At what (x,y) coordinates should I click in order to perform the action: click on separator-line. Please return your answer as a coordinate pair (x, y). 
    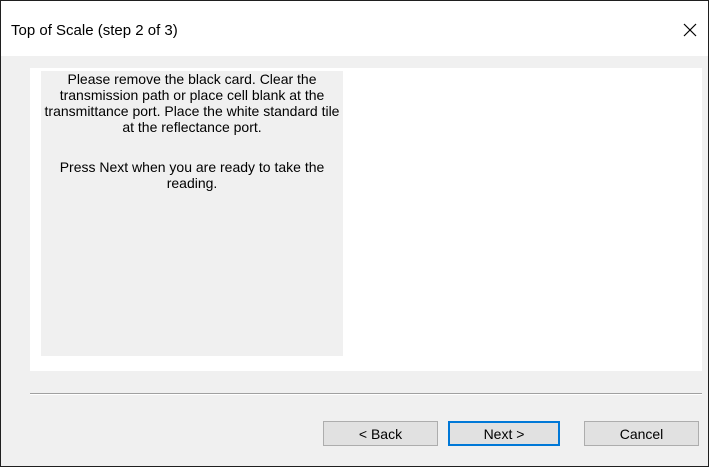
    Looking at the image, I should click on (366, 394).